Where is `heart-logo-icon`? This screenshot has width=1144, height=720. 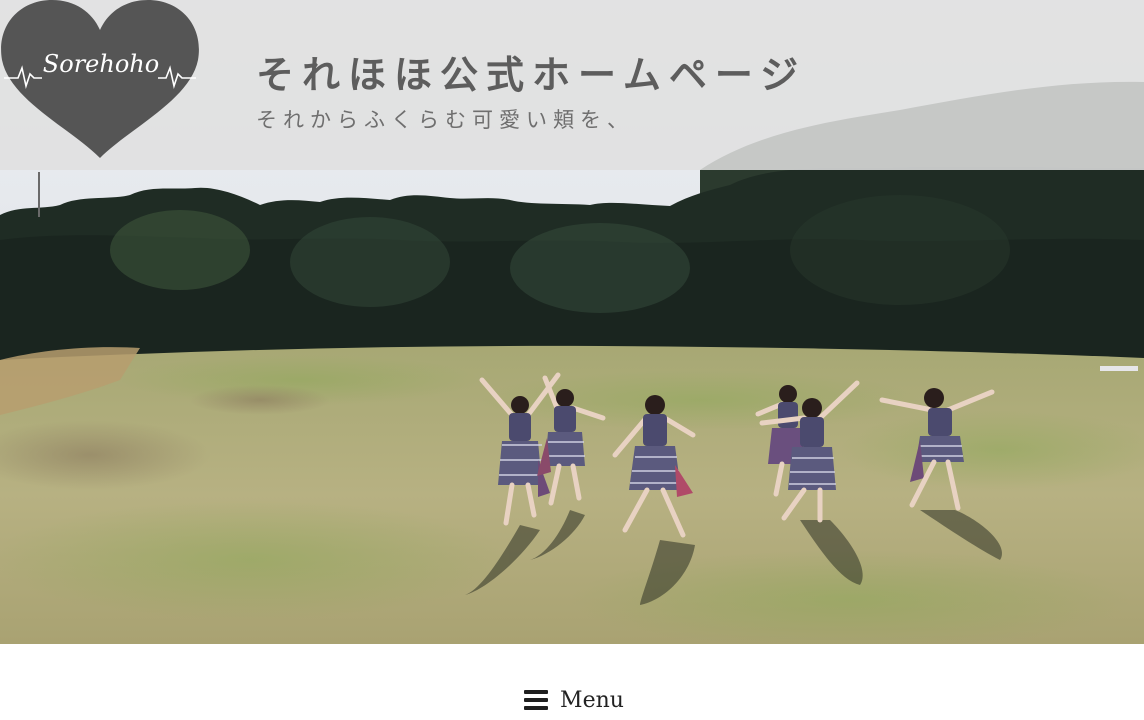 heart-logo-icon is located at coordinates (100, 79).